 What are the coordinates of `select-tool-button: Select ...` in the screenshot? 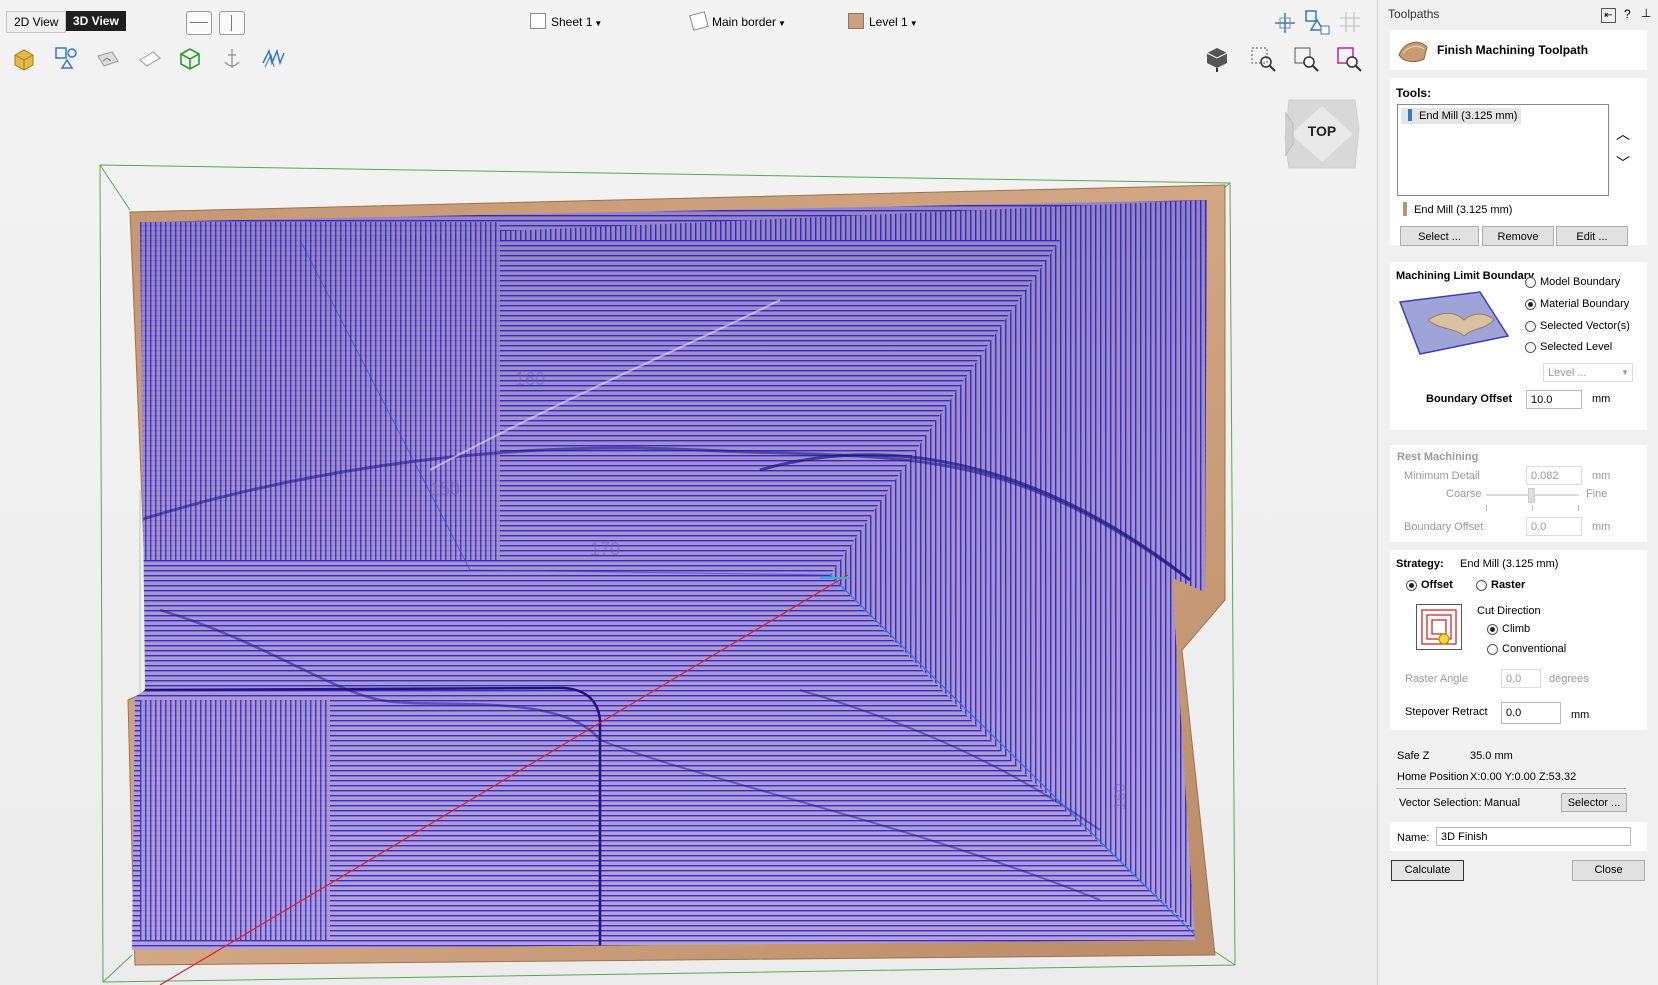 It's located at (1439, 236).